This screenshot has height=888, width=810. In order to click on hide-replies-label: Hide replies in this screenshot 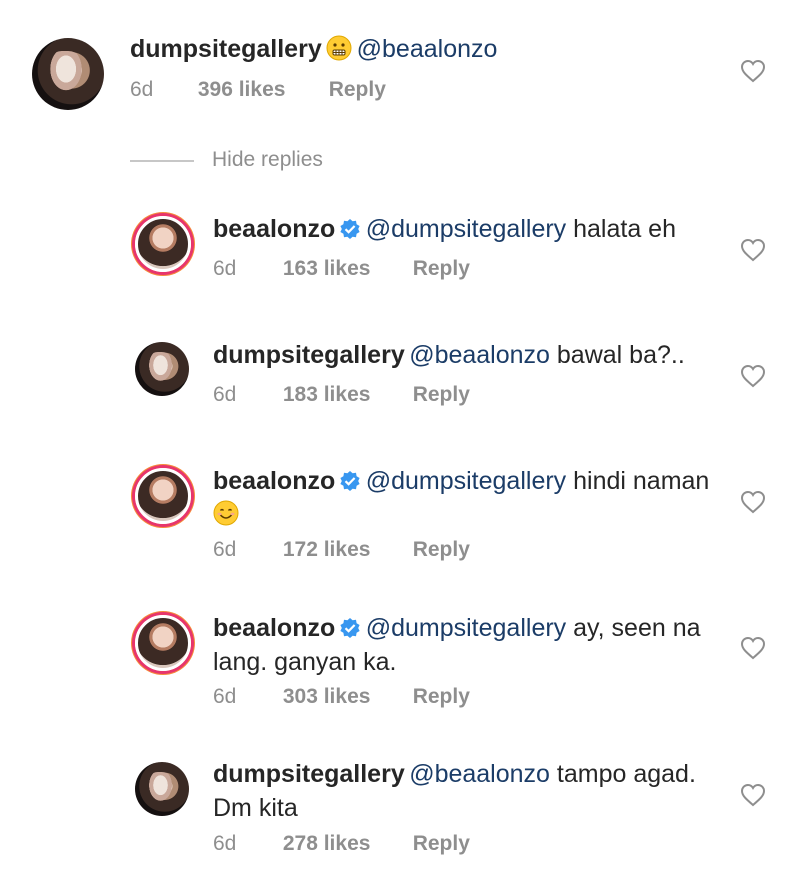, I will do `click(267, 160)`.